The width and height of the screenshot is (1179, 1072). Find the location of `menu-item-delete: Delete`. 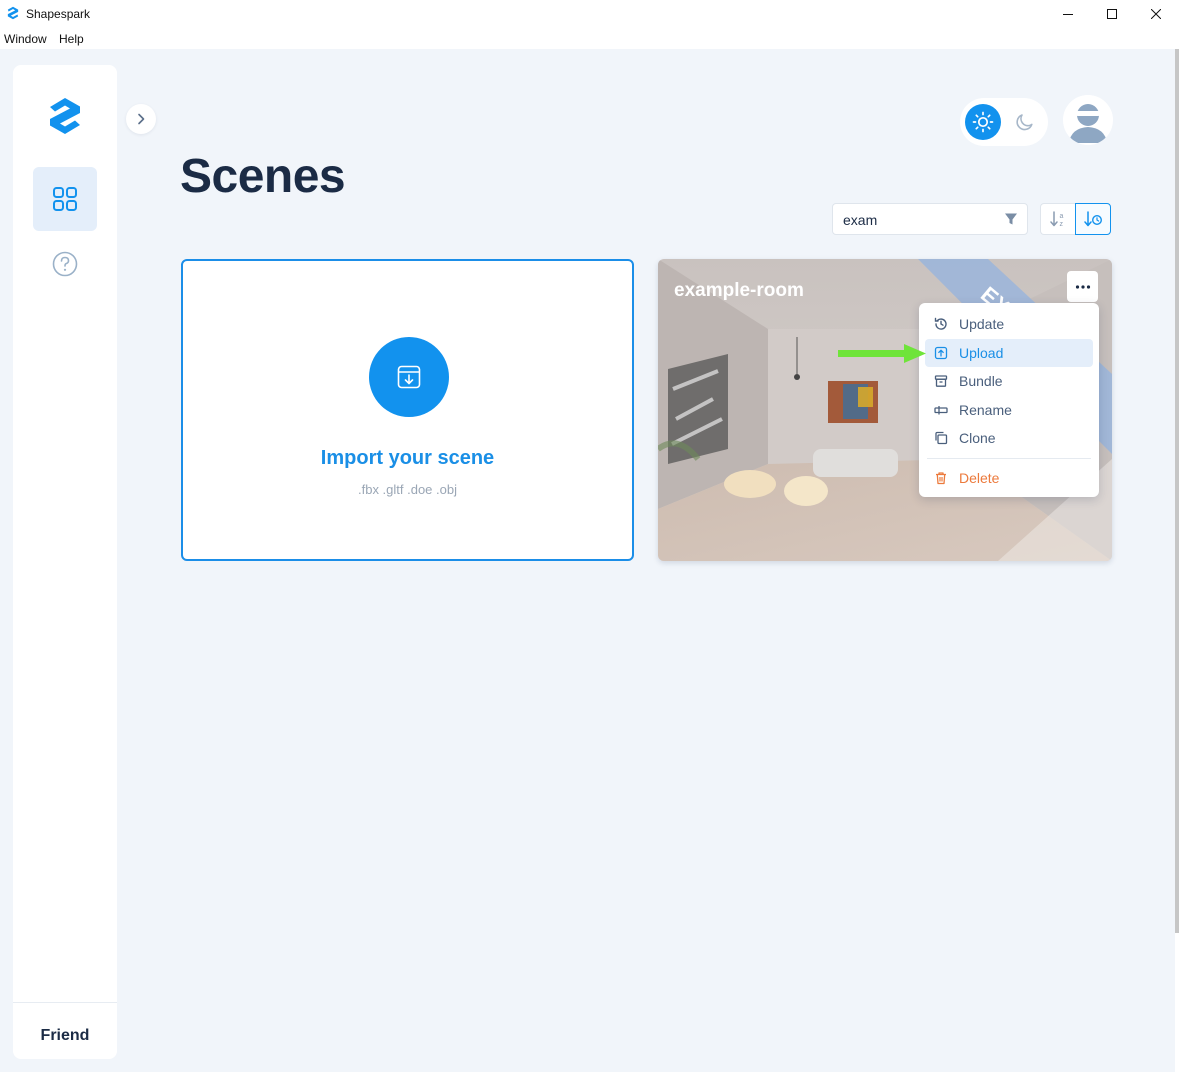

menu-item-delete: Delete is located at coordinates (1009, 478).